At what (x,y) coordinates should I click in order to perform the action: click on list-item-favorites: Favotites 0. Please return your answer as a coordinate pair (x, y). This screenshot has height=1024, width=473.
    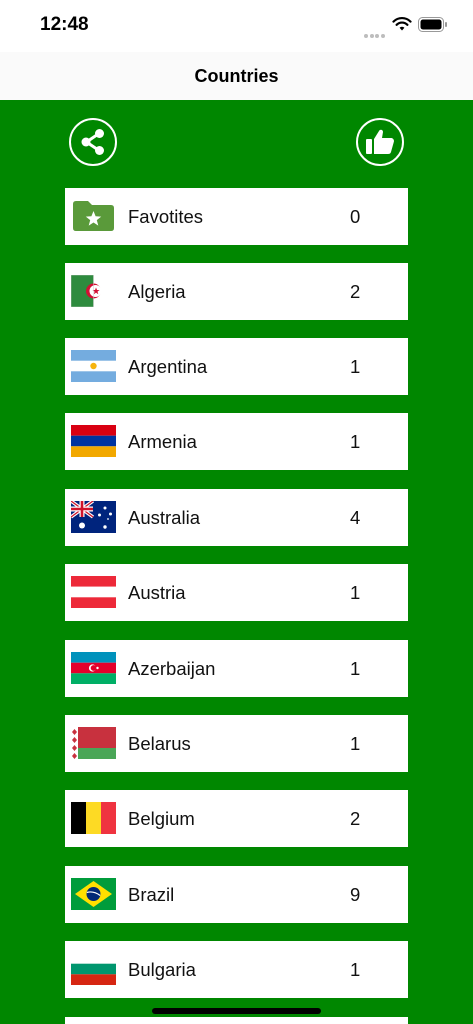
    Looking at the image, I should click on (236, 216).